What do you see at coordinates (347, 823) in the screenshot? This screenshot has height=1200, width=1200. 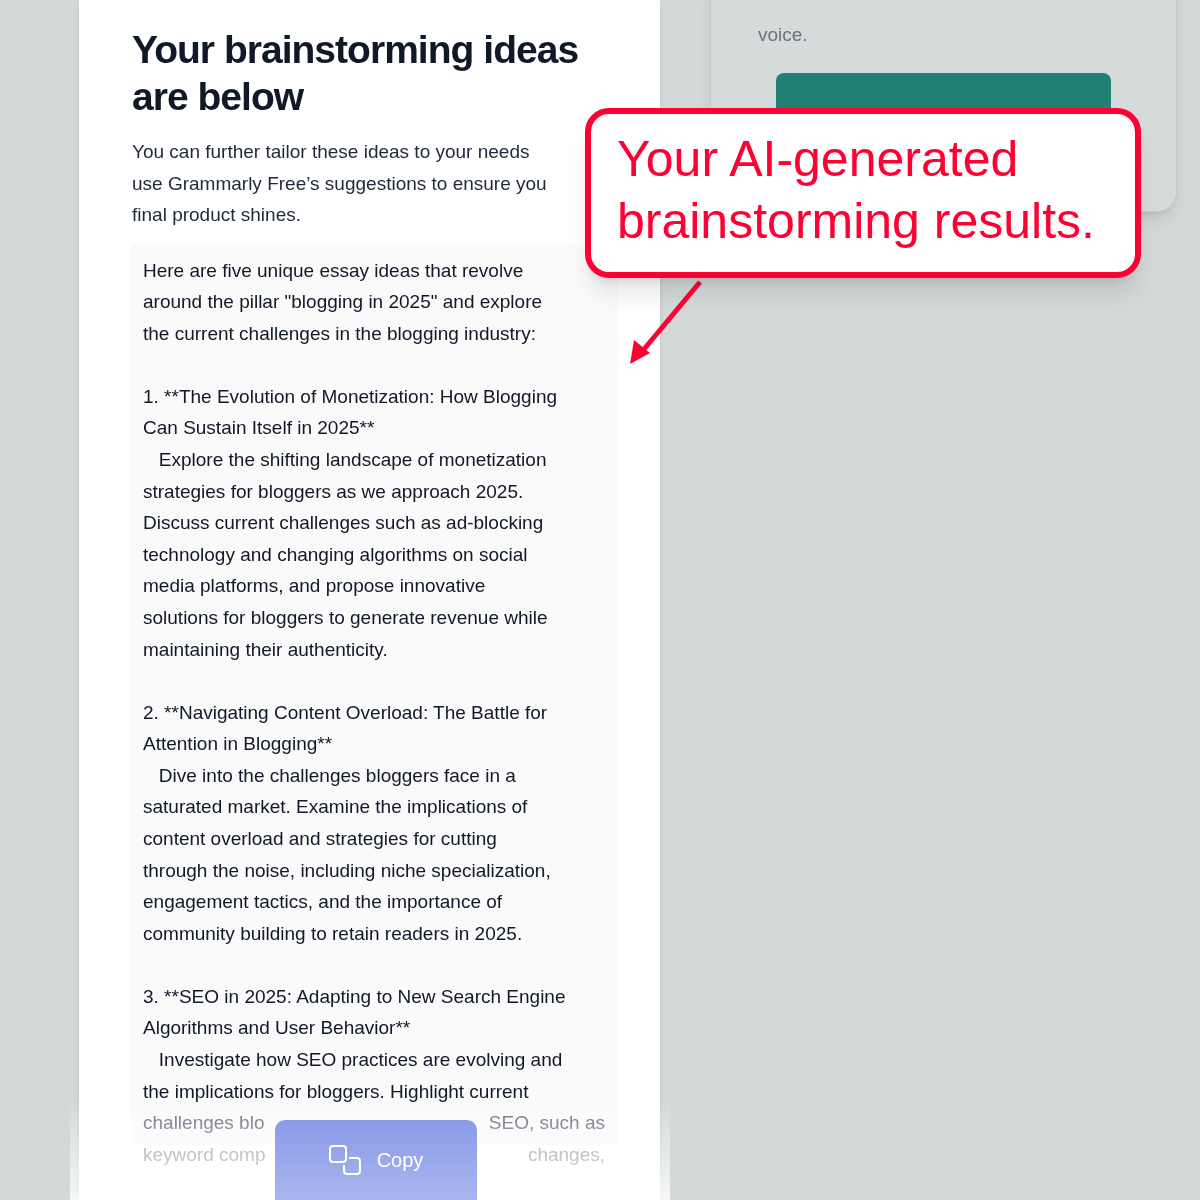 I see `result-paragraph: 2. **Navigating Content Overload: The Battle for Attention in Blogging** Dive into the challenges bloggers face in a saturated market. Examine the implications of content overload and strategies for cutting through the noise, including niche specialization, engagement tactics, and the importance of community building to retain readers in 2025.` at bounding box center [347, 823].